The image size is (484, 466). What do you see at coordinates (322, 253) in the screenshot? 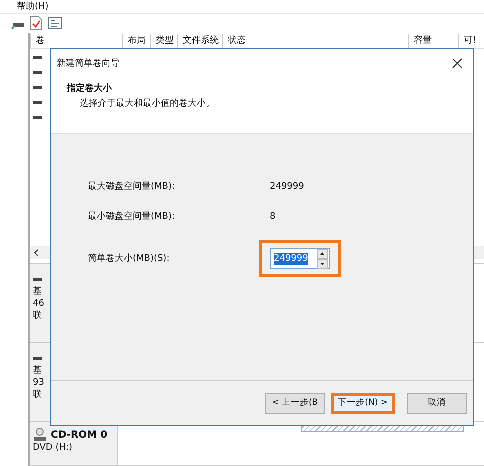
I see `spin-up-button` at bounding box center [322, 253].